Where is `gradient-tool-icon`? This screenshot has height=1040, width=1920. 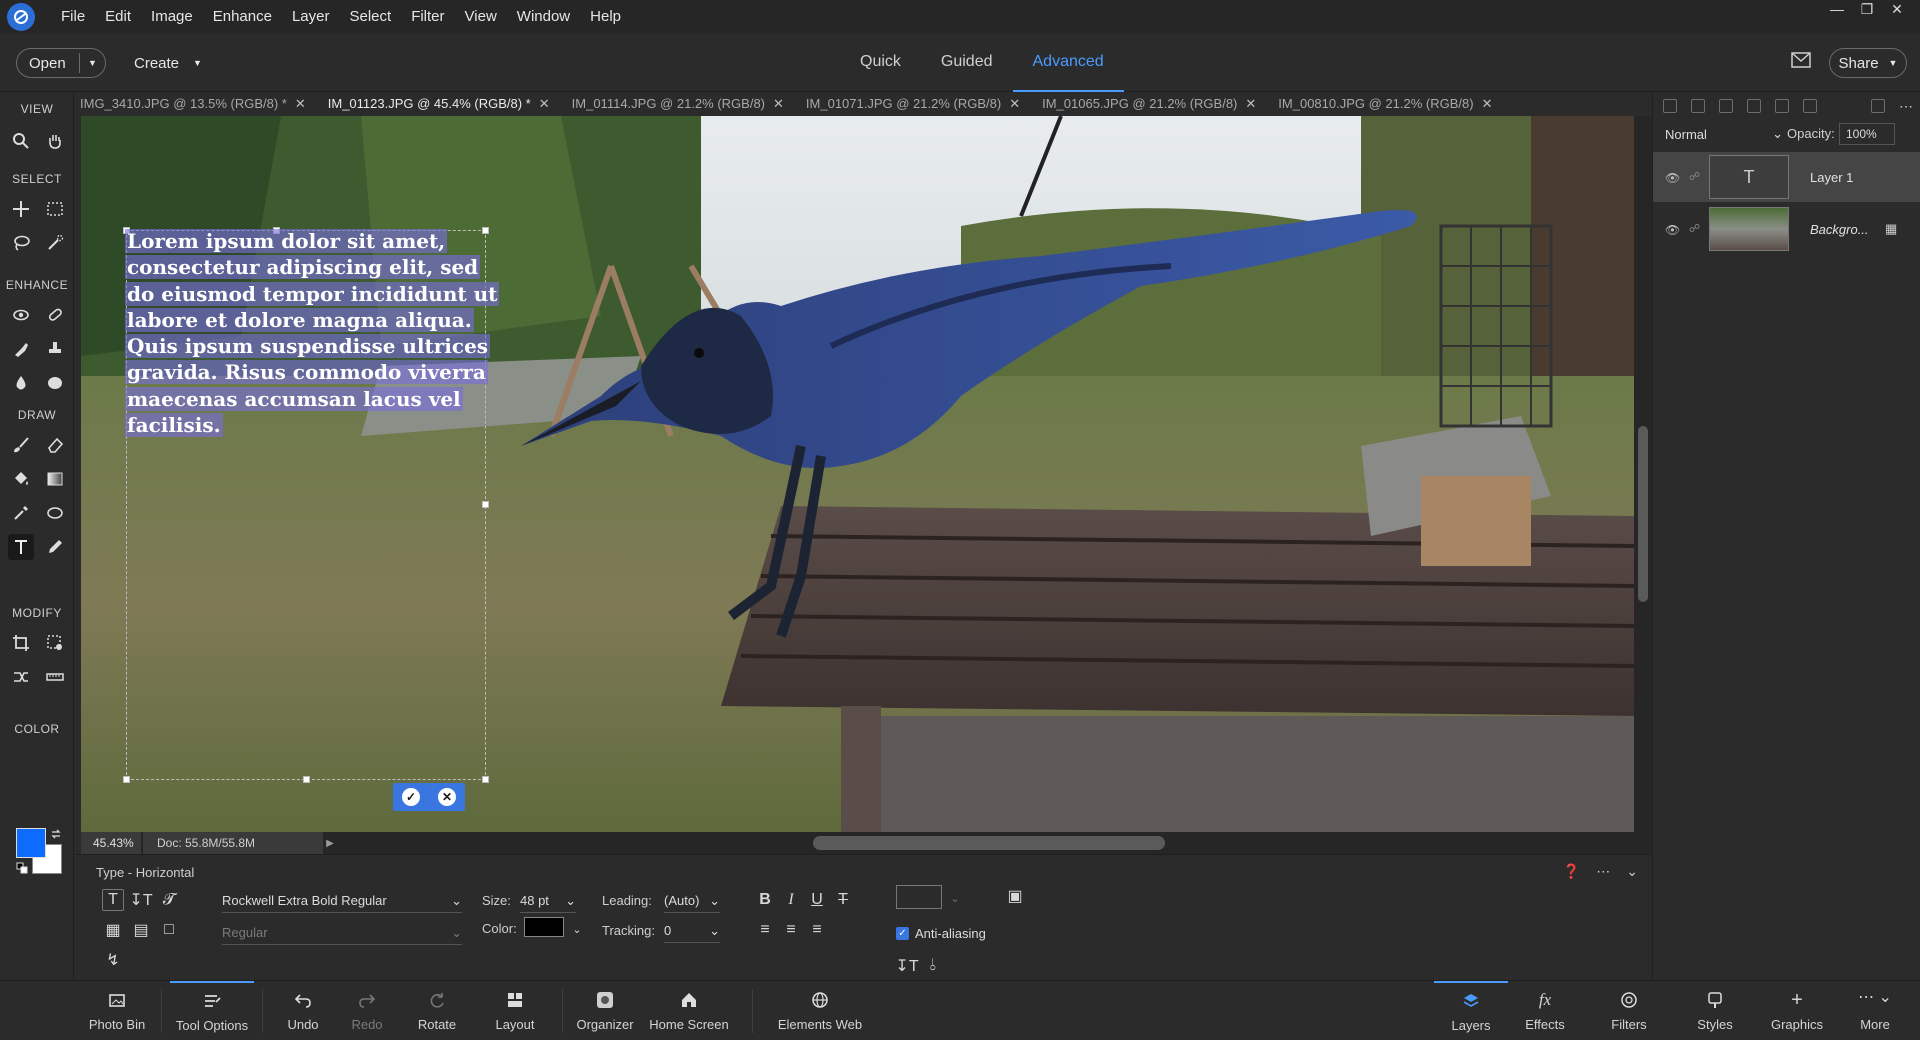 gradient-tool-icon is located at coordinates (55, 479).